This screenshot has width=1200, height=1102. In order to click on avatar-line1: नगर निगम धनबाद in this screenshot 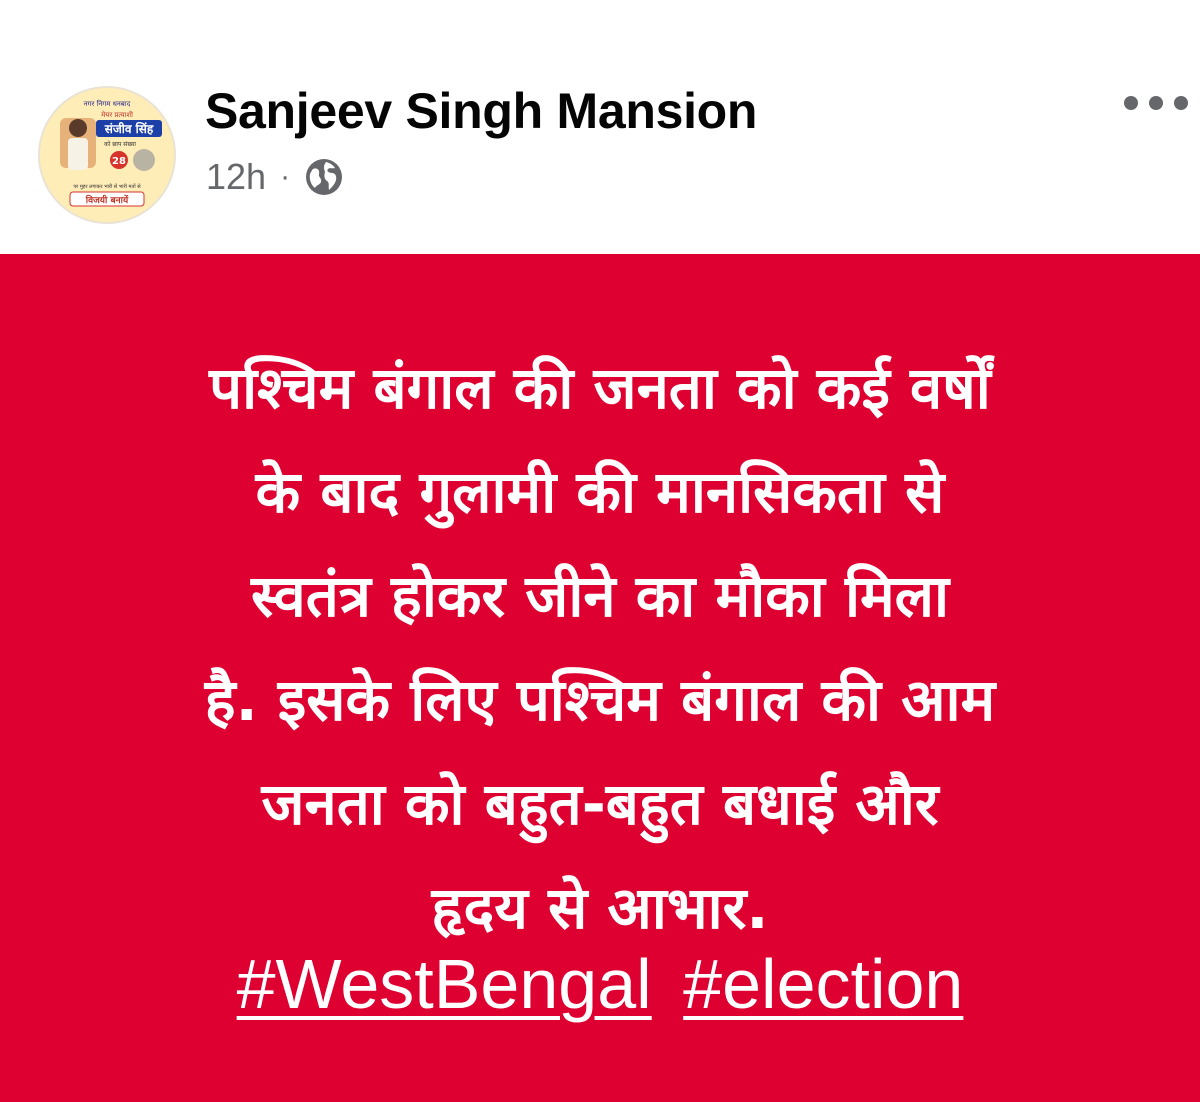, I will do `click(107, 103)`.